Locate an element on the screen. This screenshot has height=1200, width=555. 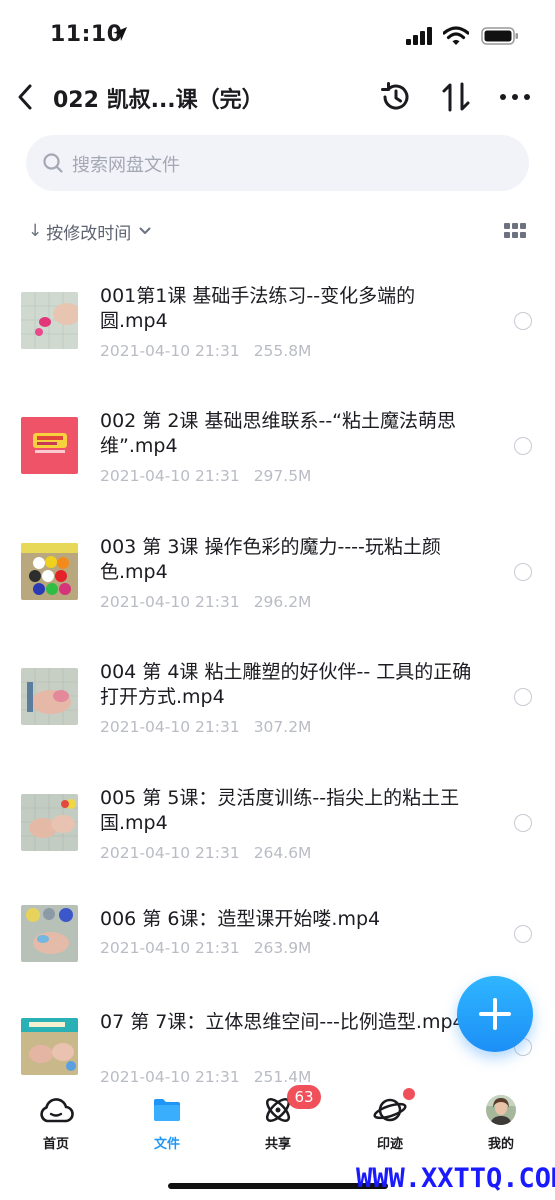
plus-icon is located at coordinates (495, 1014).